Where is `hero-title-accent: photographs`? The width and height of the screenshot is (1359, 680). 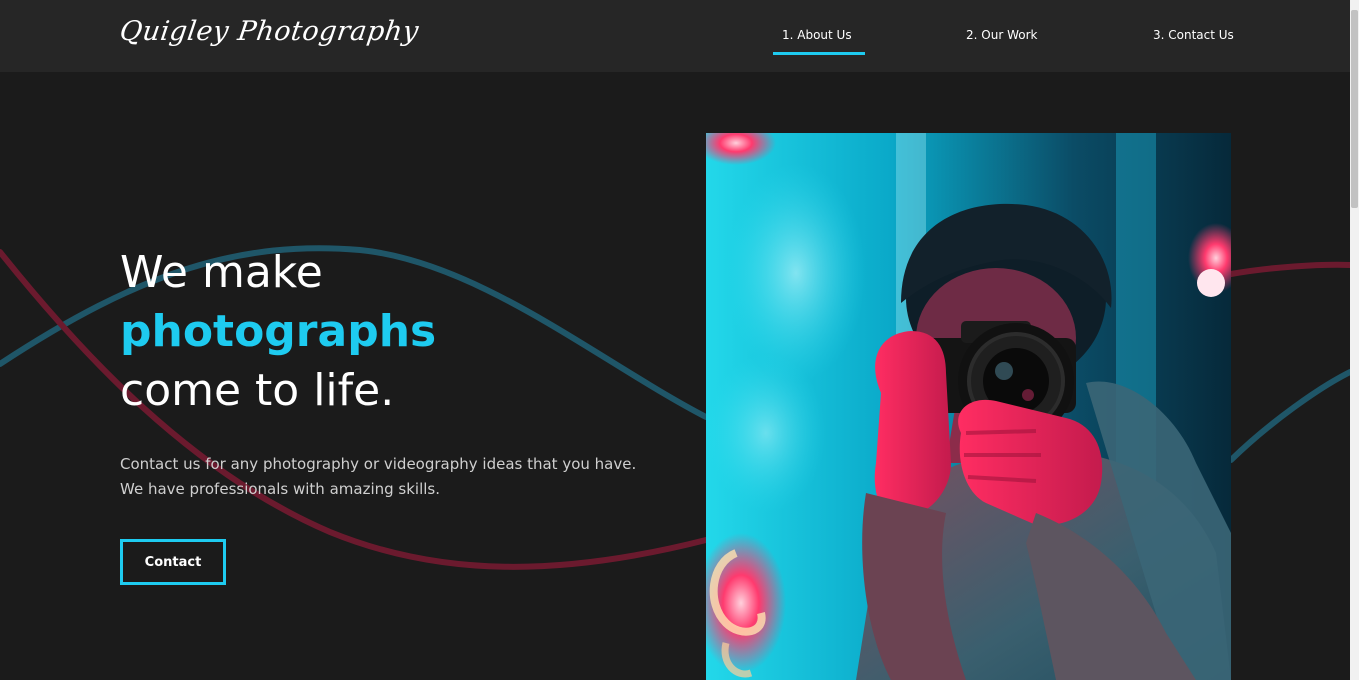 hero-title-accent: photographs is located at coordinates (278, 331).